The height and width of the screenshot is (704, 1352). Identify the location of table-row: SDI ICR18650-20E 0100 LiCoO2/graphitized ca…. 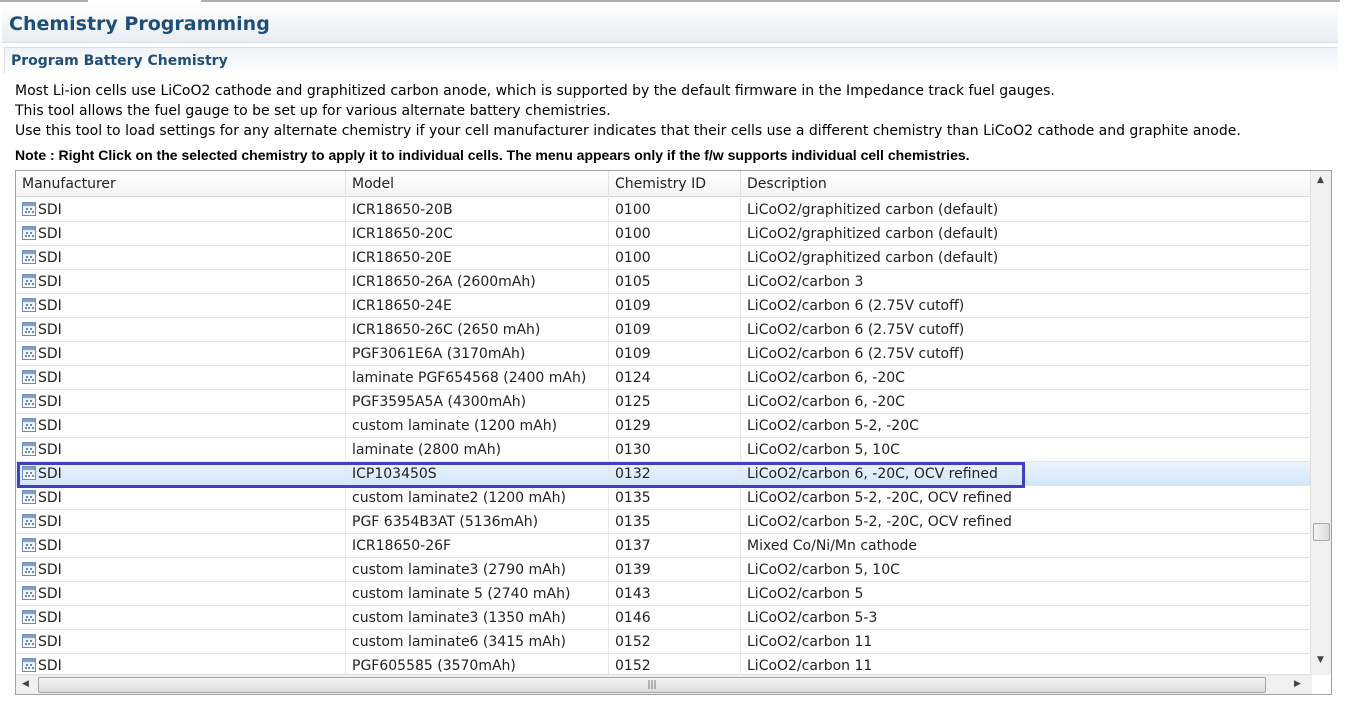
(663, 258).